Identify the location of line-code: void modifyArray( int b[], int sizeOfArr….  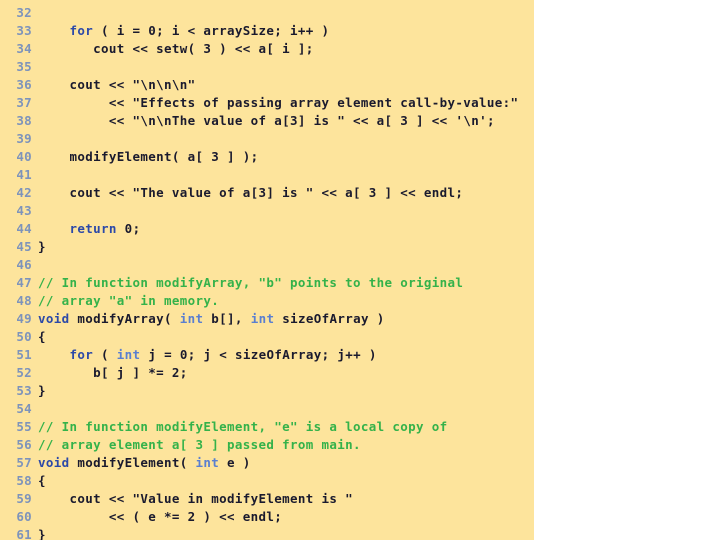
(211, 319).